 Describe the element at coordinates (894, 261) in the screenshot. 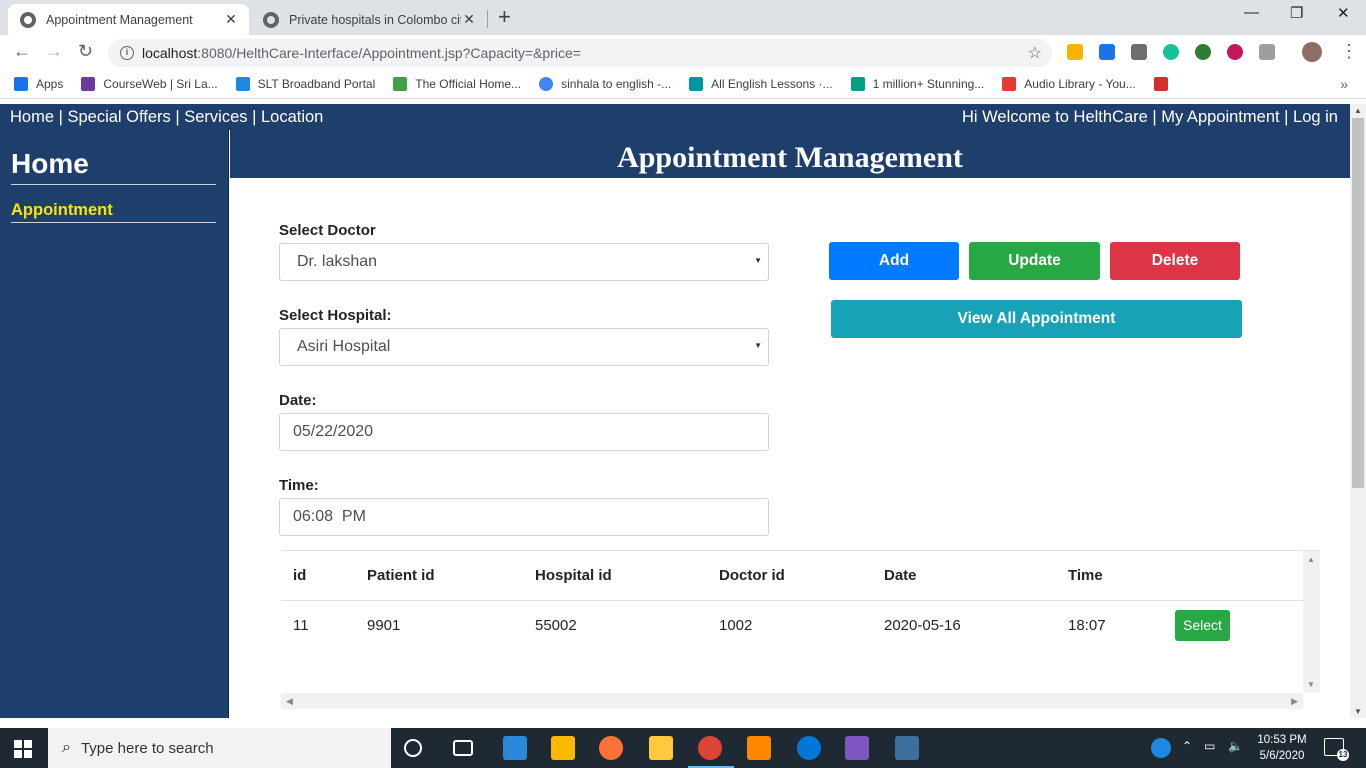

I see `add-button: Add` at that location.